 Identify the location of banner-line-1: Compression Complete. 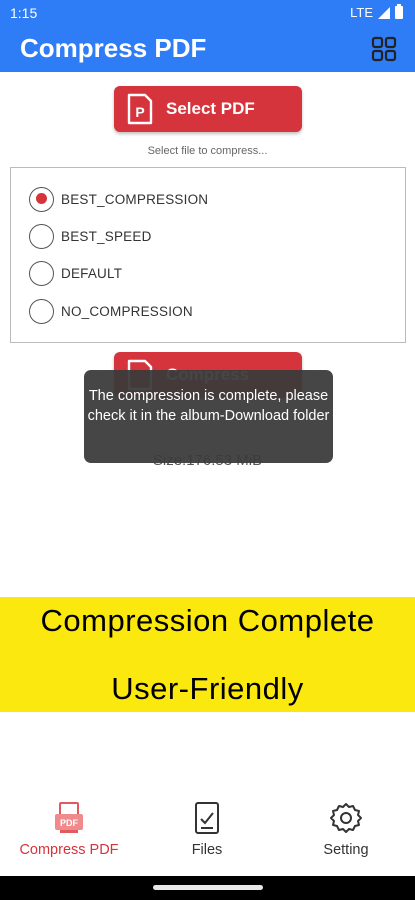
(207, 620).